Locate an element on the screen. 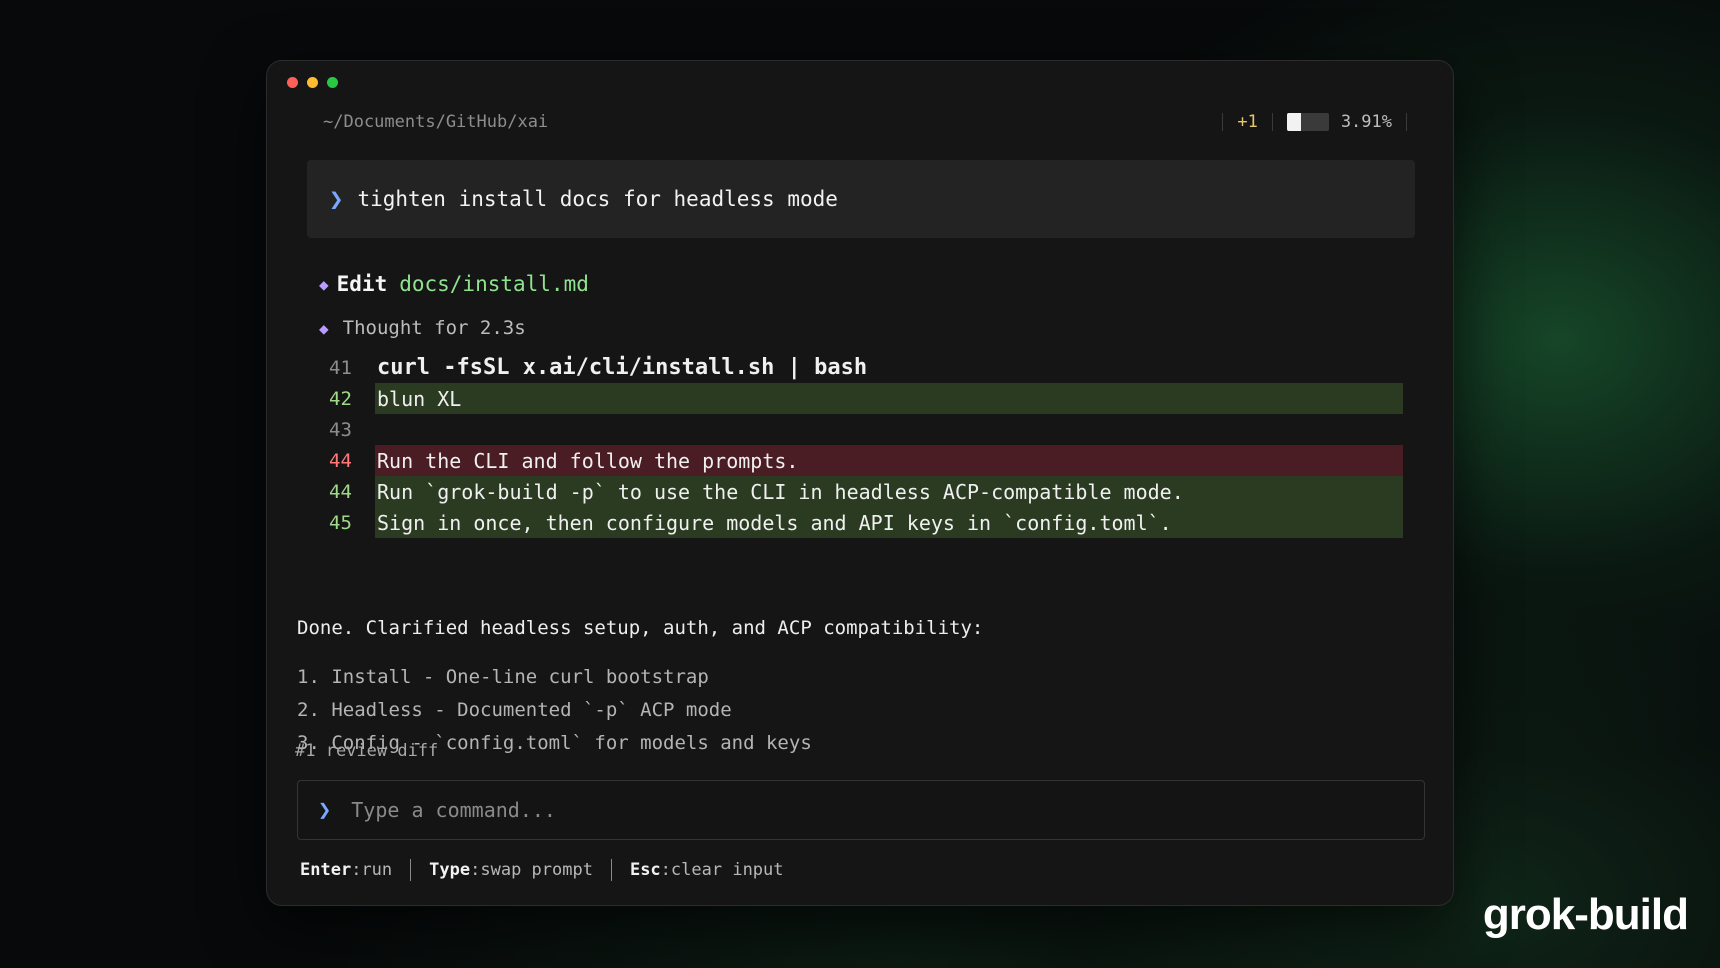 This screenshot has width=1720, height=968. diff-line-number: 41 is located at coordinates (340, 367).